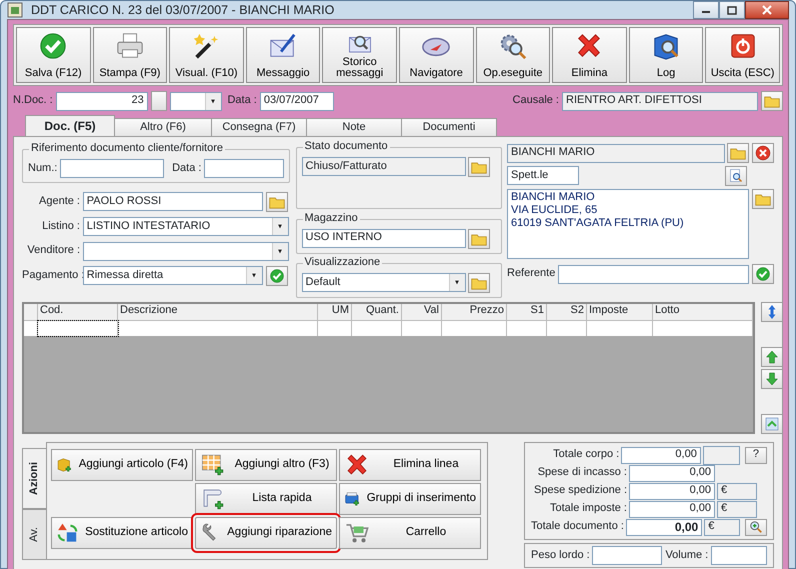 The height and width of the screenshot is (569, 796). What do you see at coordinates (112, 168) in the screenshot?
I see `number-field` at bounding box center [112, 168].